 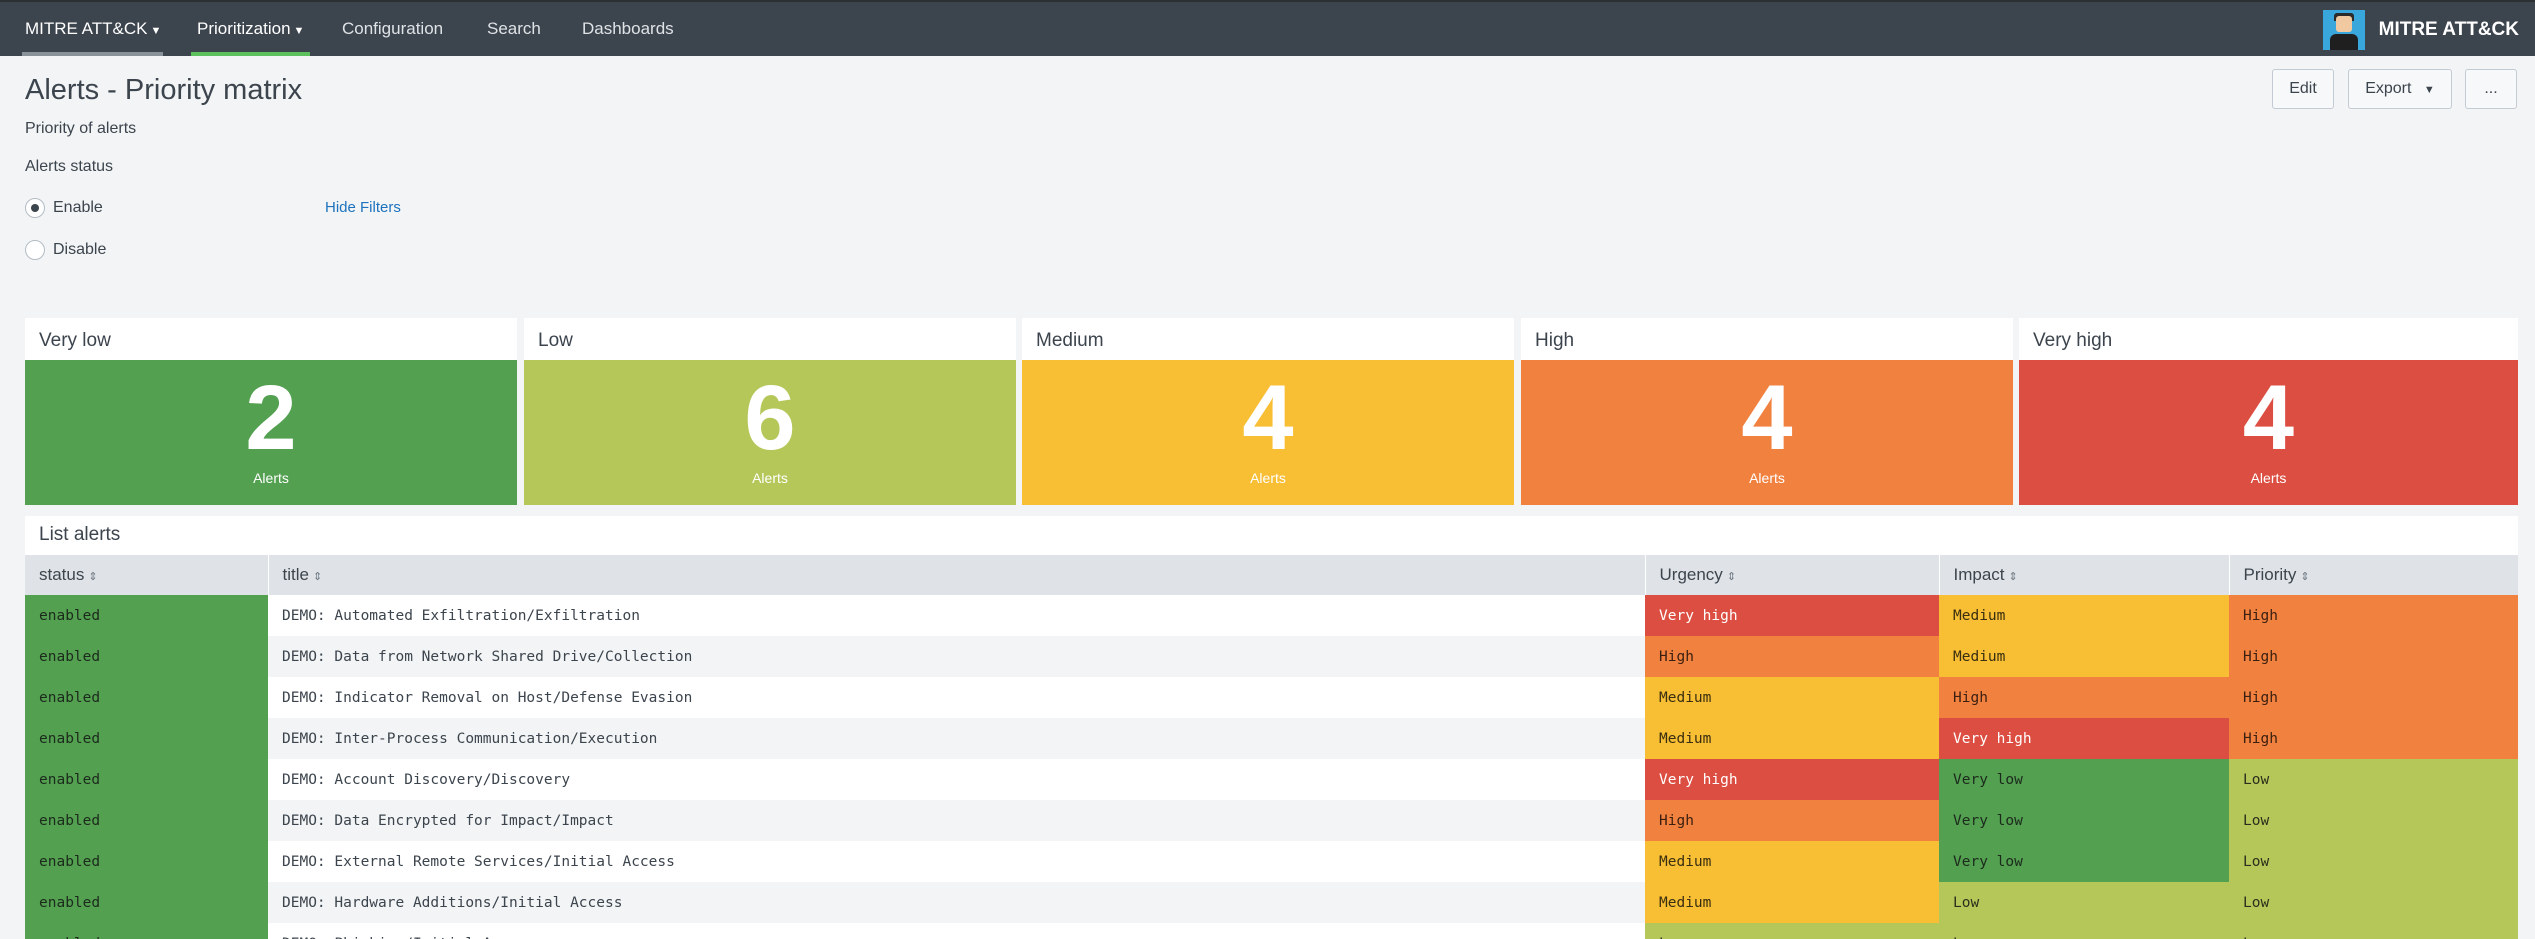 I want to click on impact-cell: Medium, so click(x=2084, y=615).